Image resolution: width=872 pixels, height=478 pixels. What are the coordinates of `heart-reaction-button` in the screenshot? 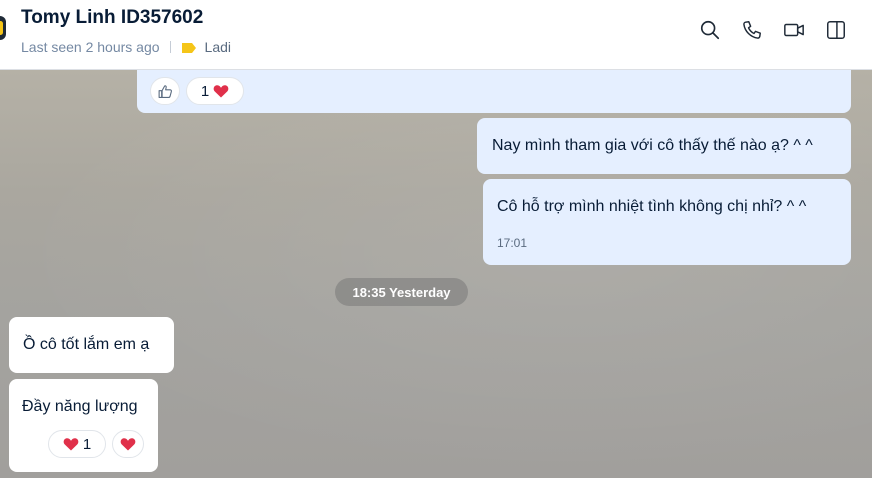 It's located at (128, 444).